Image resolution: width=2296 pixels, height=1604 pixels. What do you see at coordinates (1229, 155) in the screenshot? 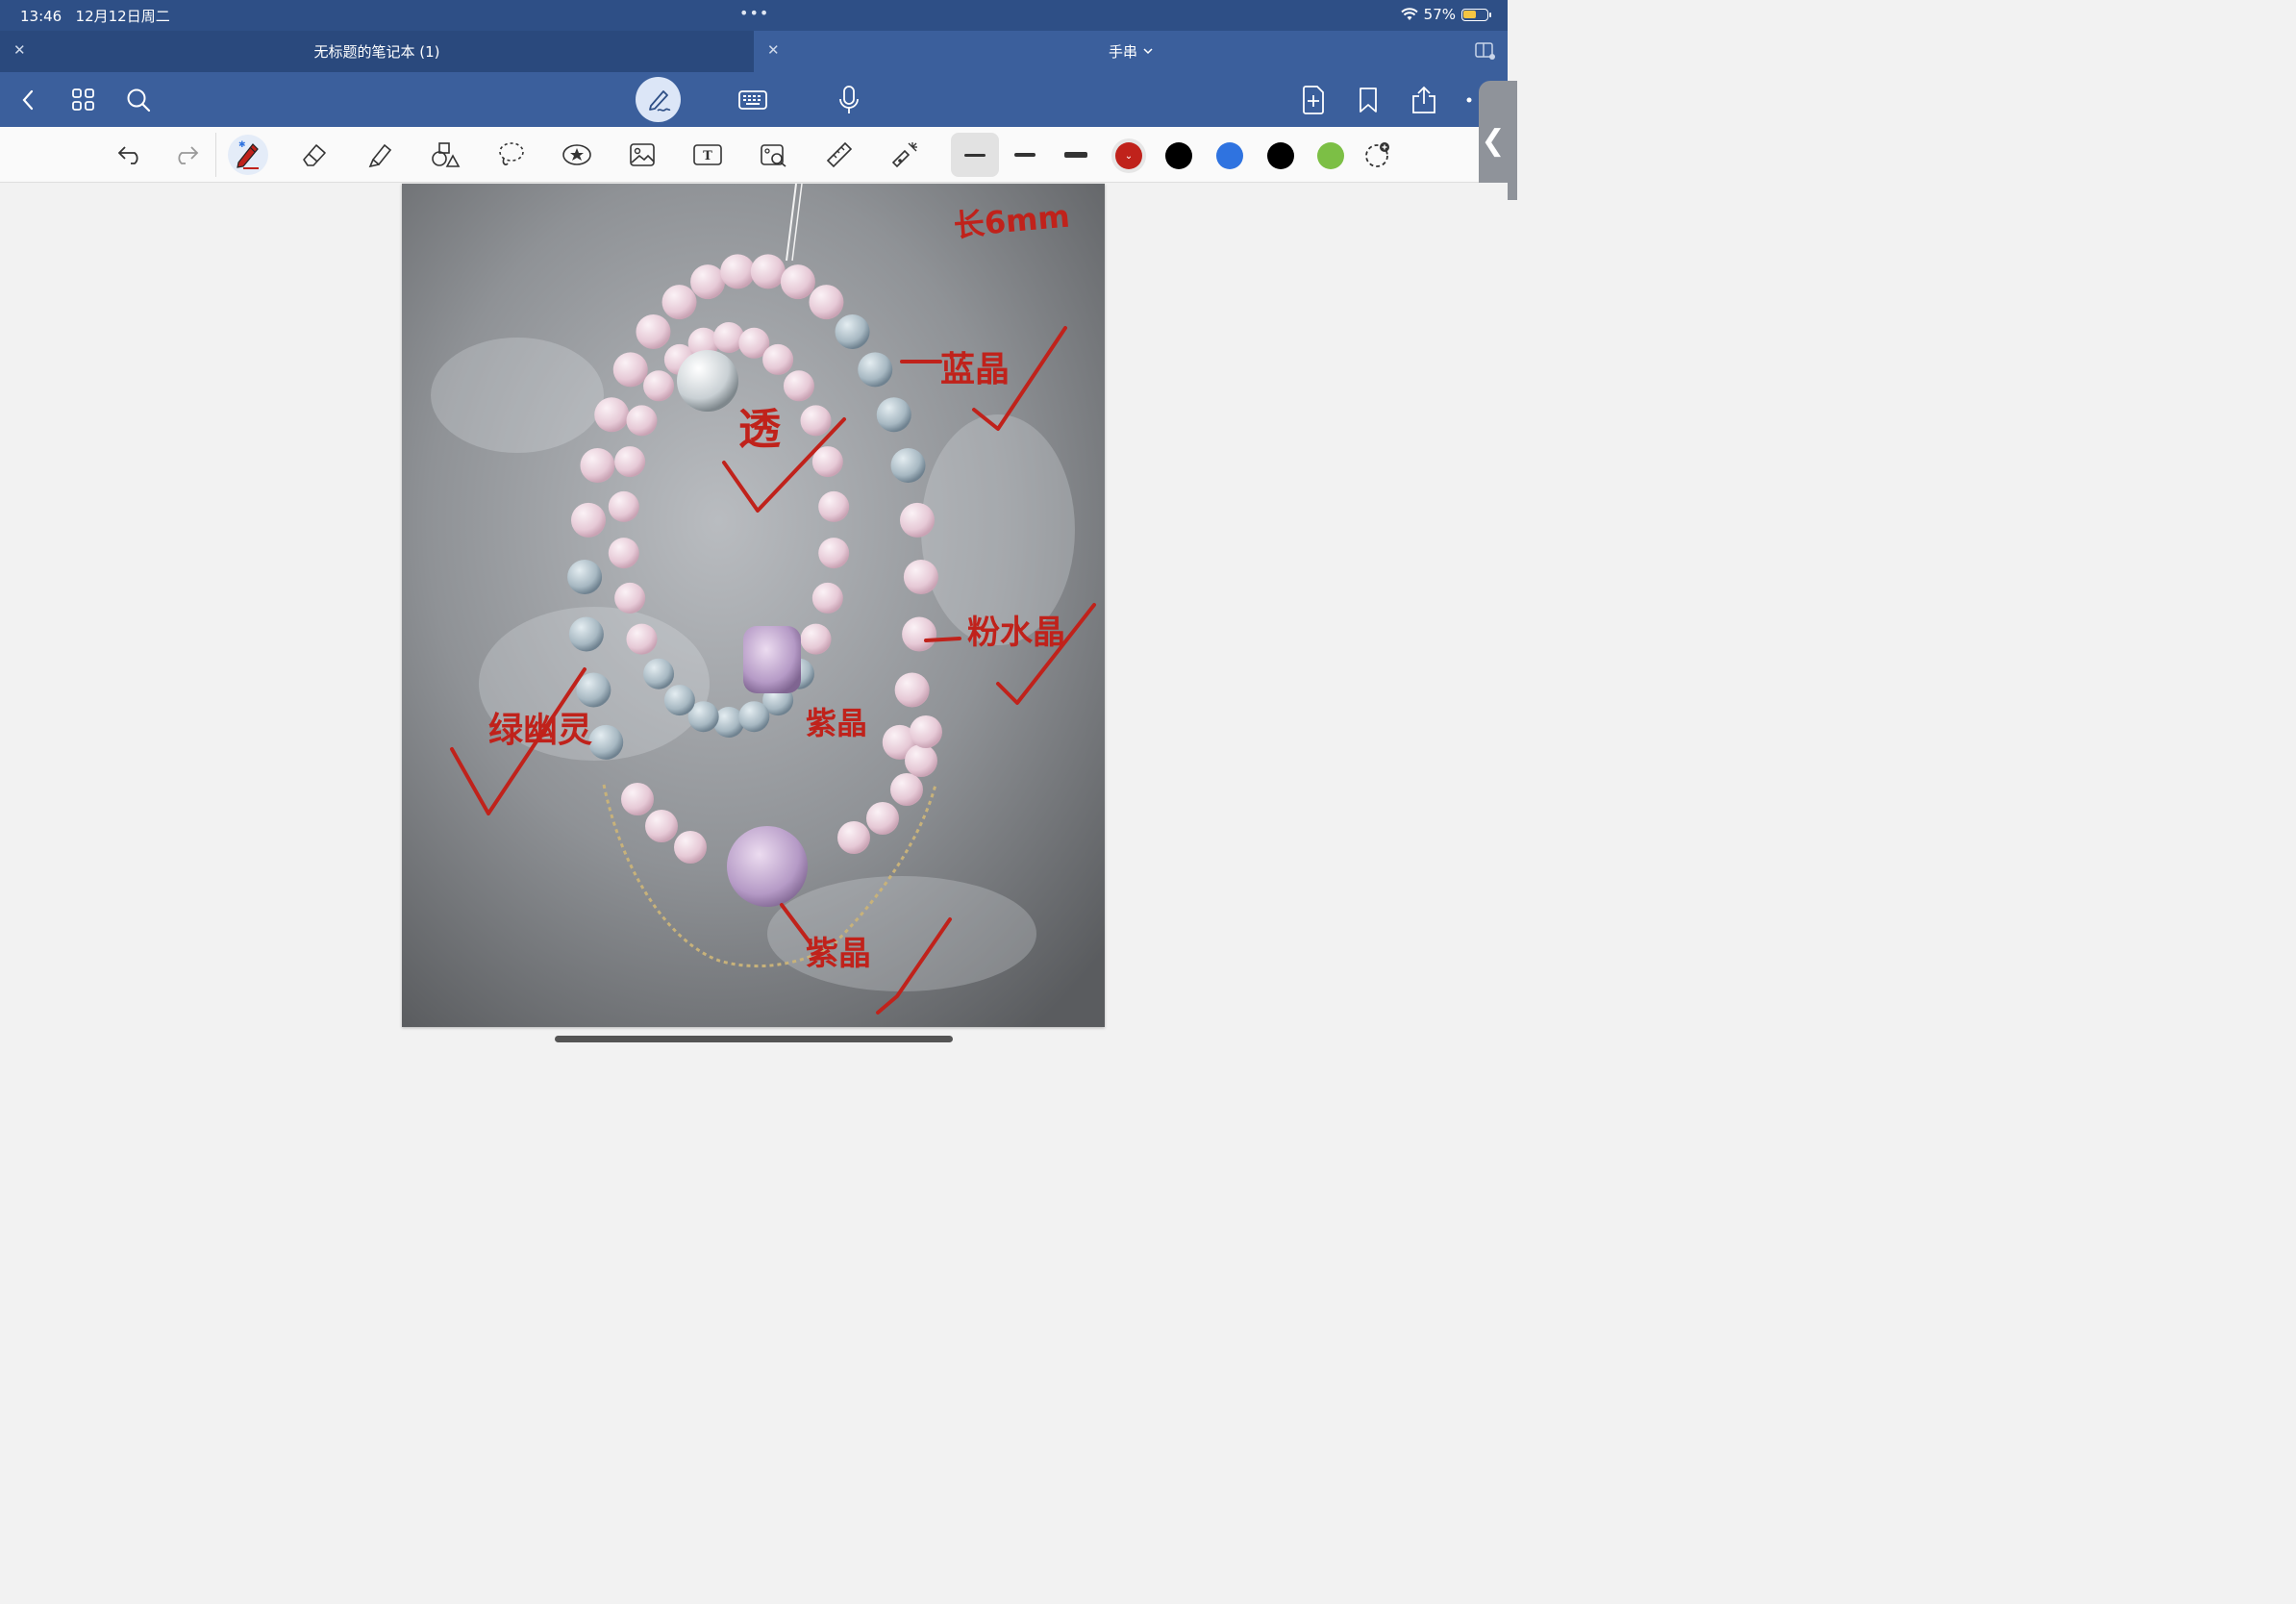
I see `color-swatch-blue` at bounding box center [1229, 155].